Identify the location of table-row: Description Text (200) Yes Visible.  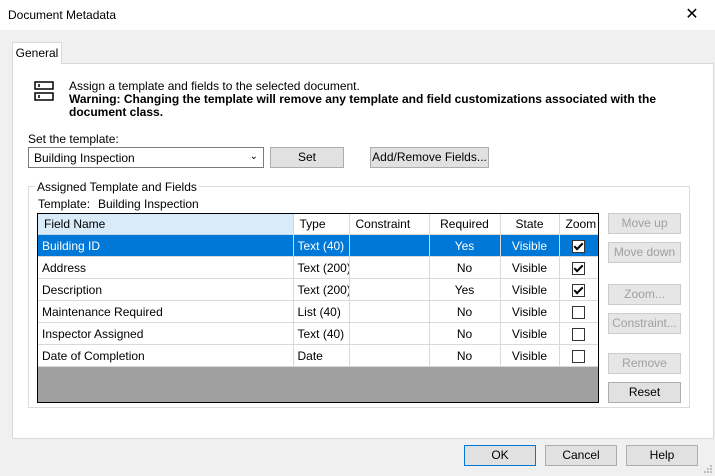
(318, 289).